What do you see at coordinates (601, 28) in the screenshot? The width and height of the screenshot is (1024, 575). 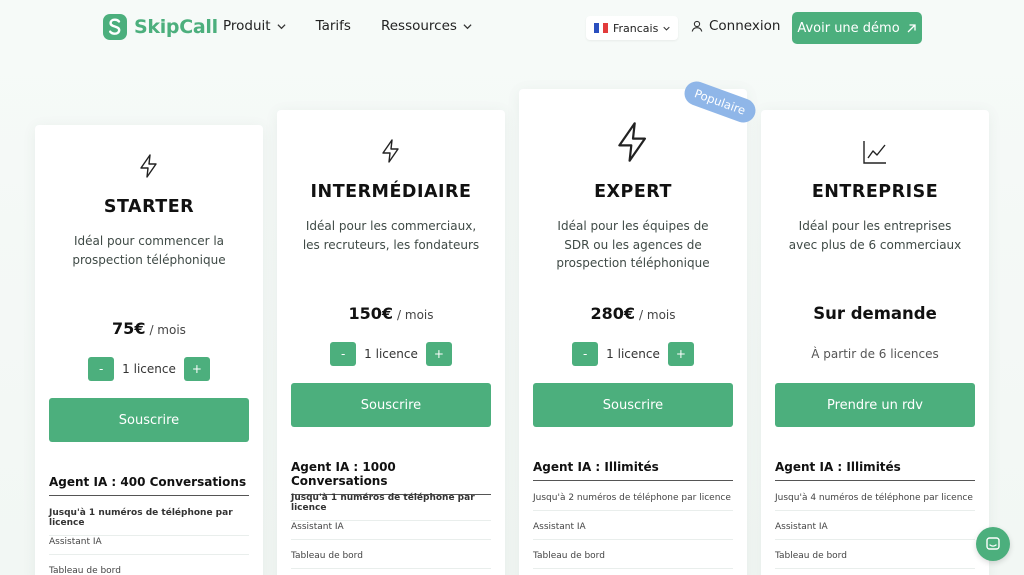 I see `french-flag-icon` at bounding box center [601, 28].